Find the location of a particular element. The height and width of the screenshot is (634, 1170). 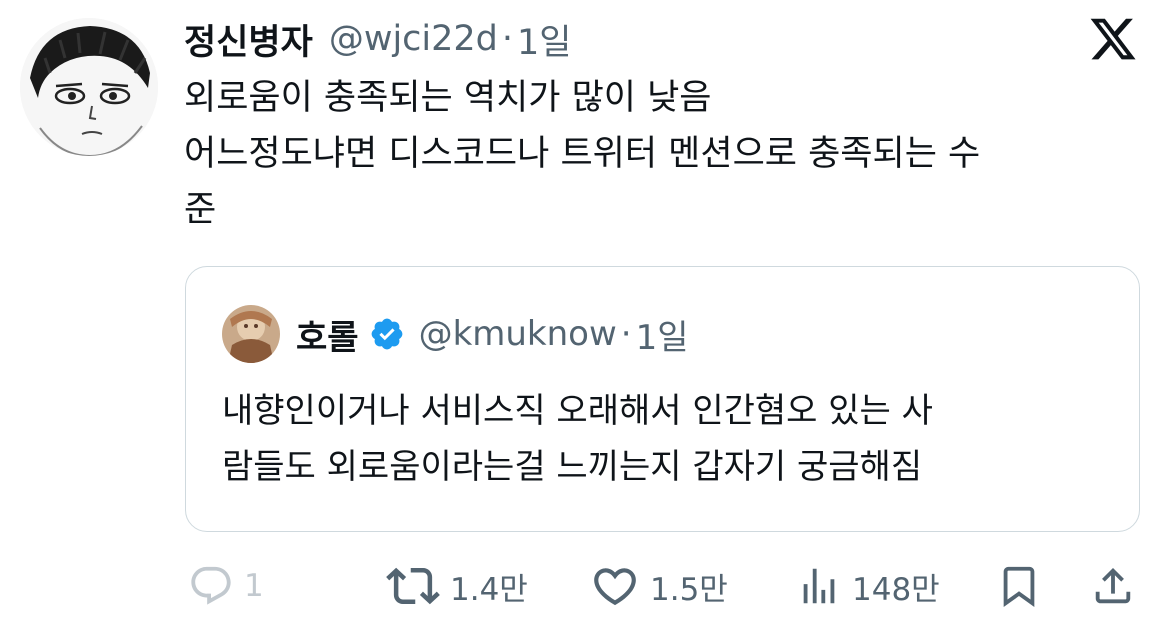

like-button: 1.5만 is located at coordinates (659, 586).